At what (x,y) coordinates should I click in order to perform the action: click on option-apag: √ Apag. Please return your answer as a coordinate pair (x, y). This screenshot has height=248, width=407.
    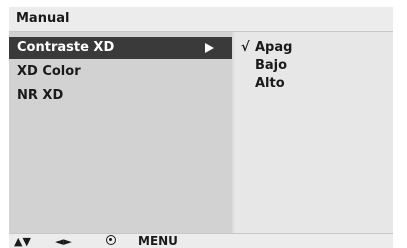
    Looking at the image, I should click on (309, 49).